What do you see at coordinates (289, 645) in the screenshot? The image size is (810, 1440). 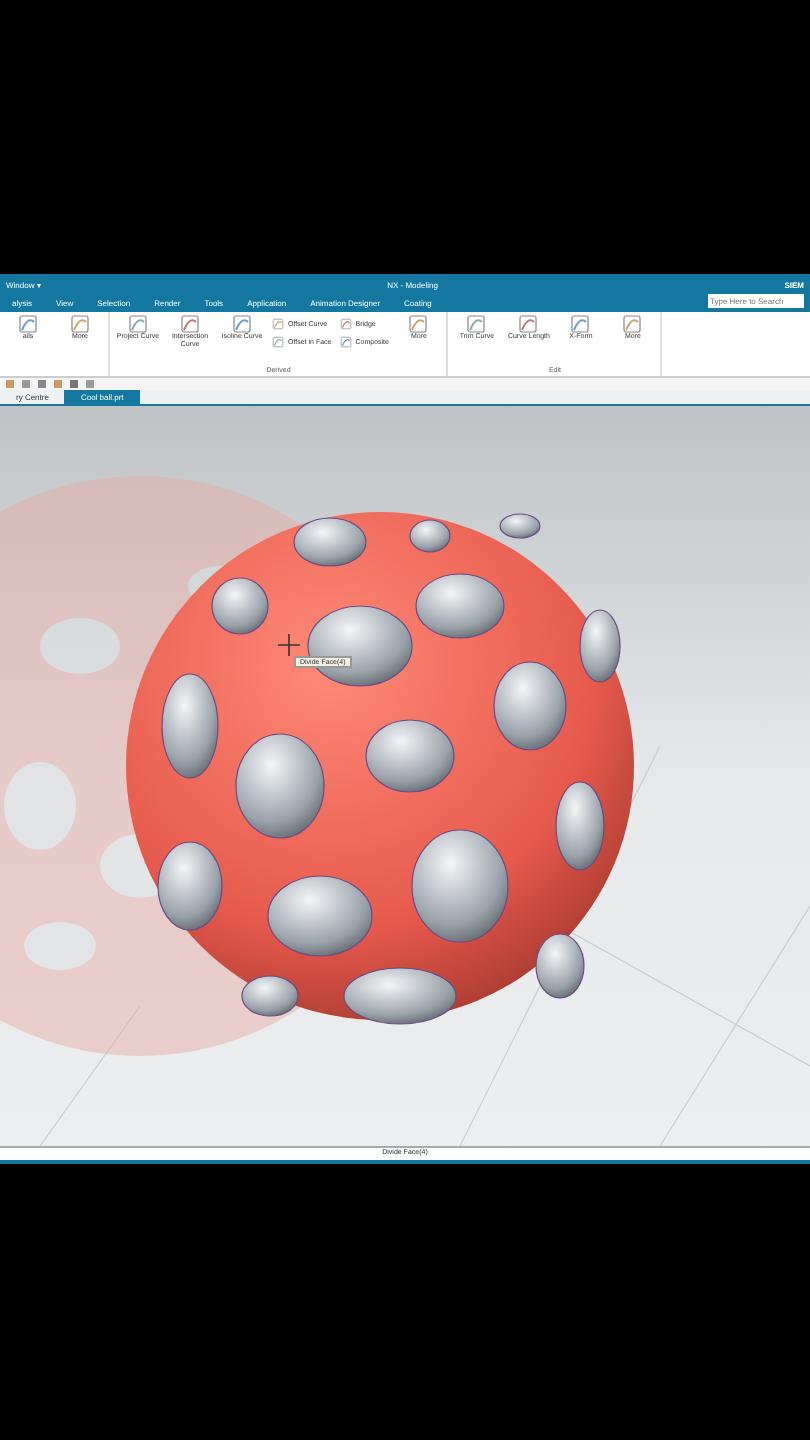 I see `crosshair-cursor-icon` at bounding box center [289, 645].